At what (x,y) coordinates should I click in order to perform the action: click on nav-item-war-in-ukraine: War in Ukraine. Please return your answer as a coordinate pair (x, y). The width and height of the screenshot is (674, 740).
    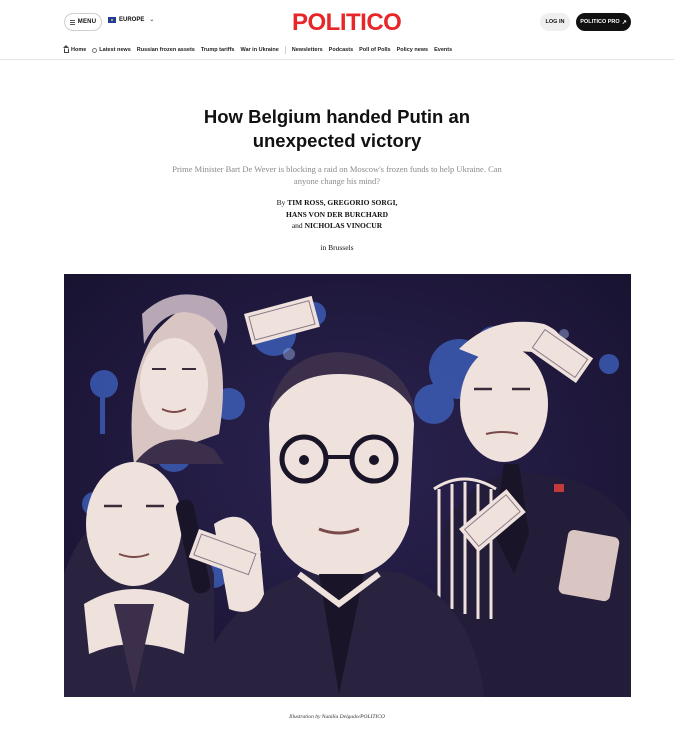
    Looking at the image, I should click on (259, 50).